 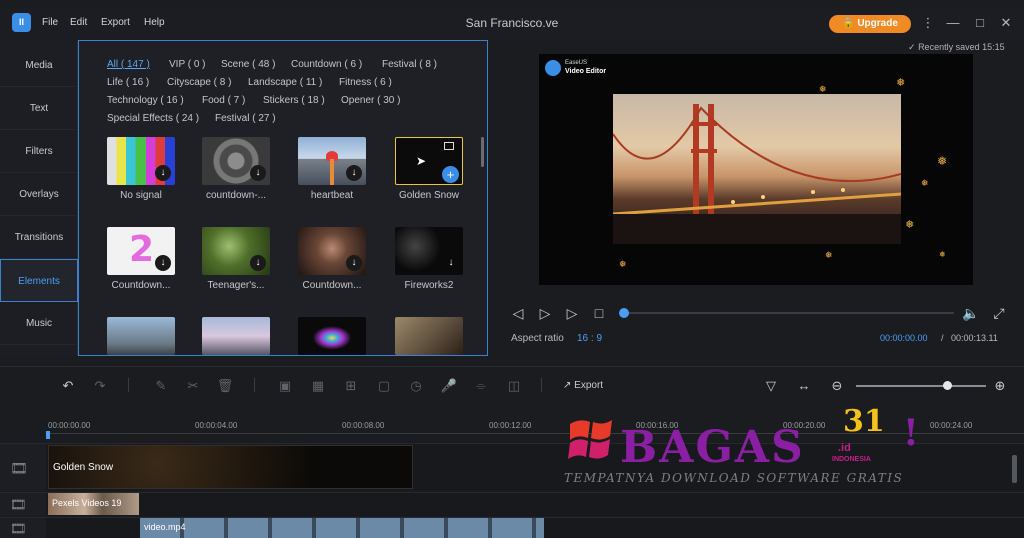 I want to click on playback-progress, so click(x=786, y=313).